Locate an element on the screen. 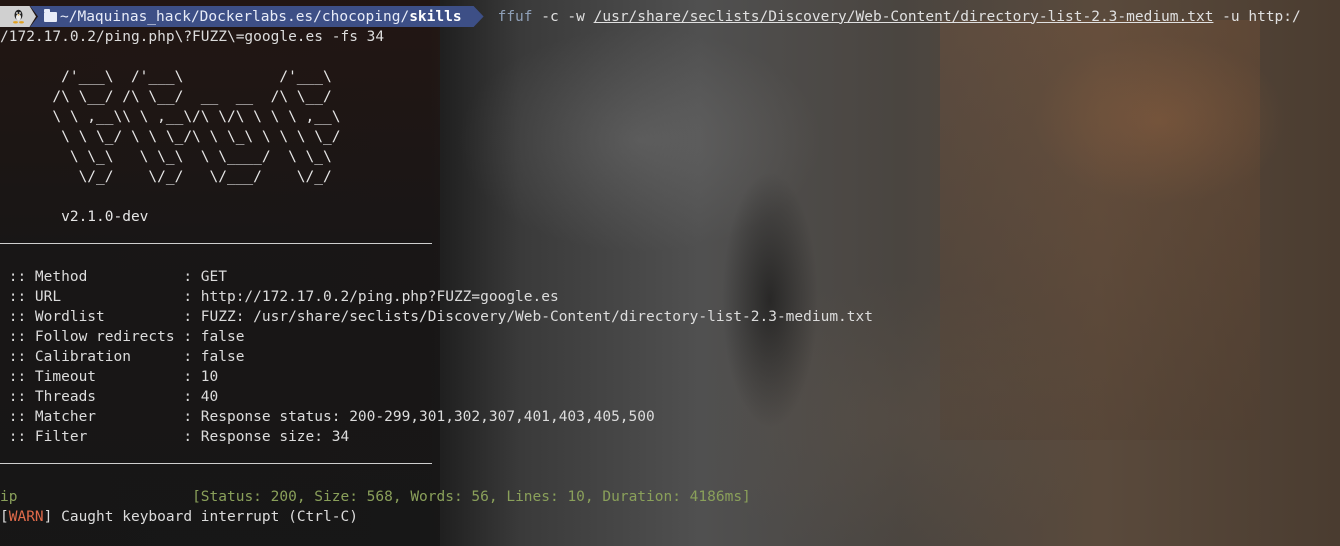 Image resolution: width=1340 pixels, height=546 pixels. config-method: :: Method : GET is located at coordinates (113, 277).